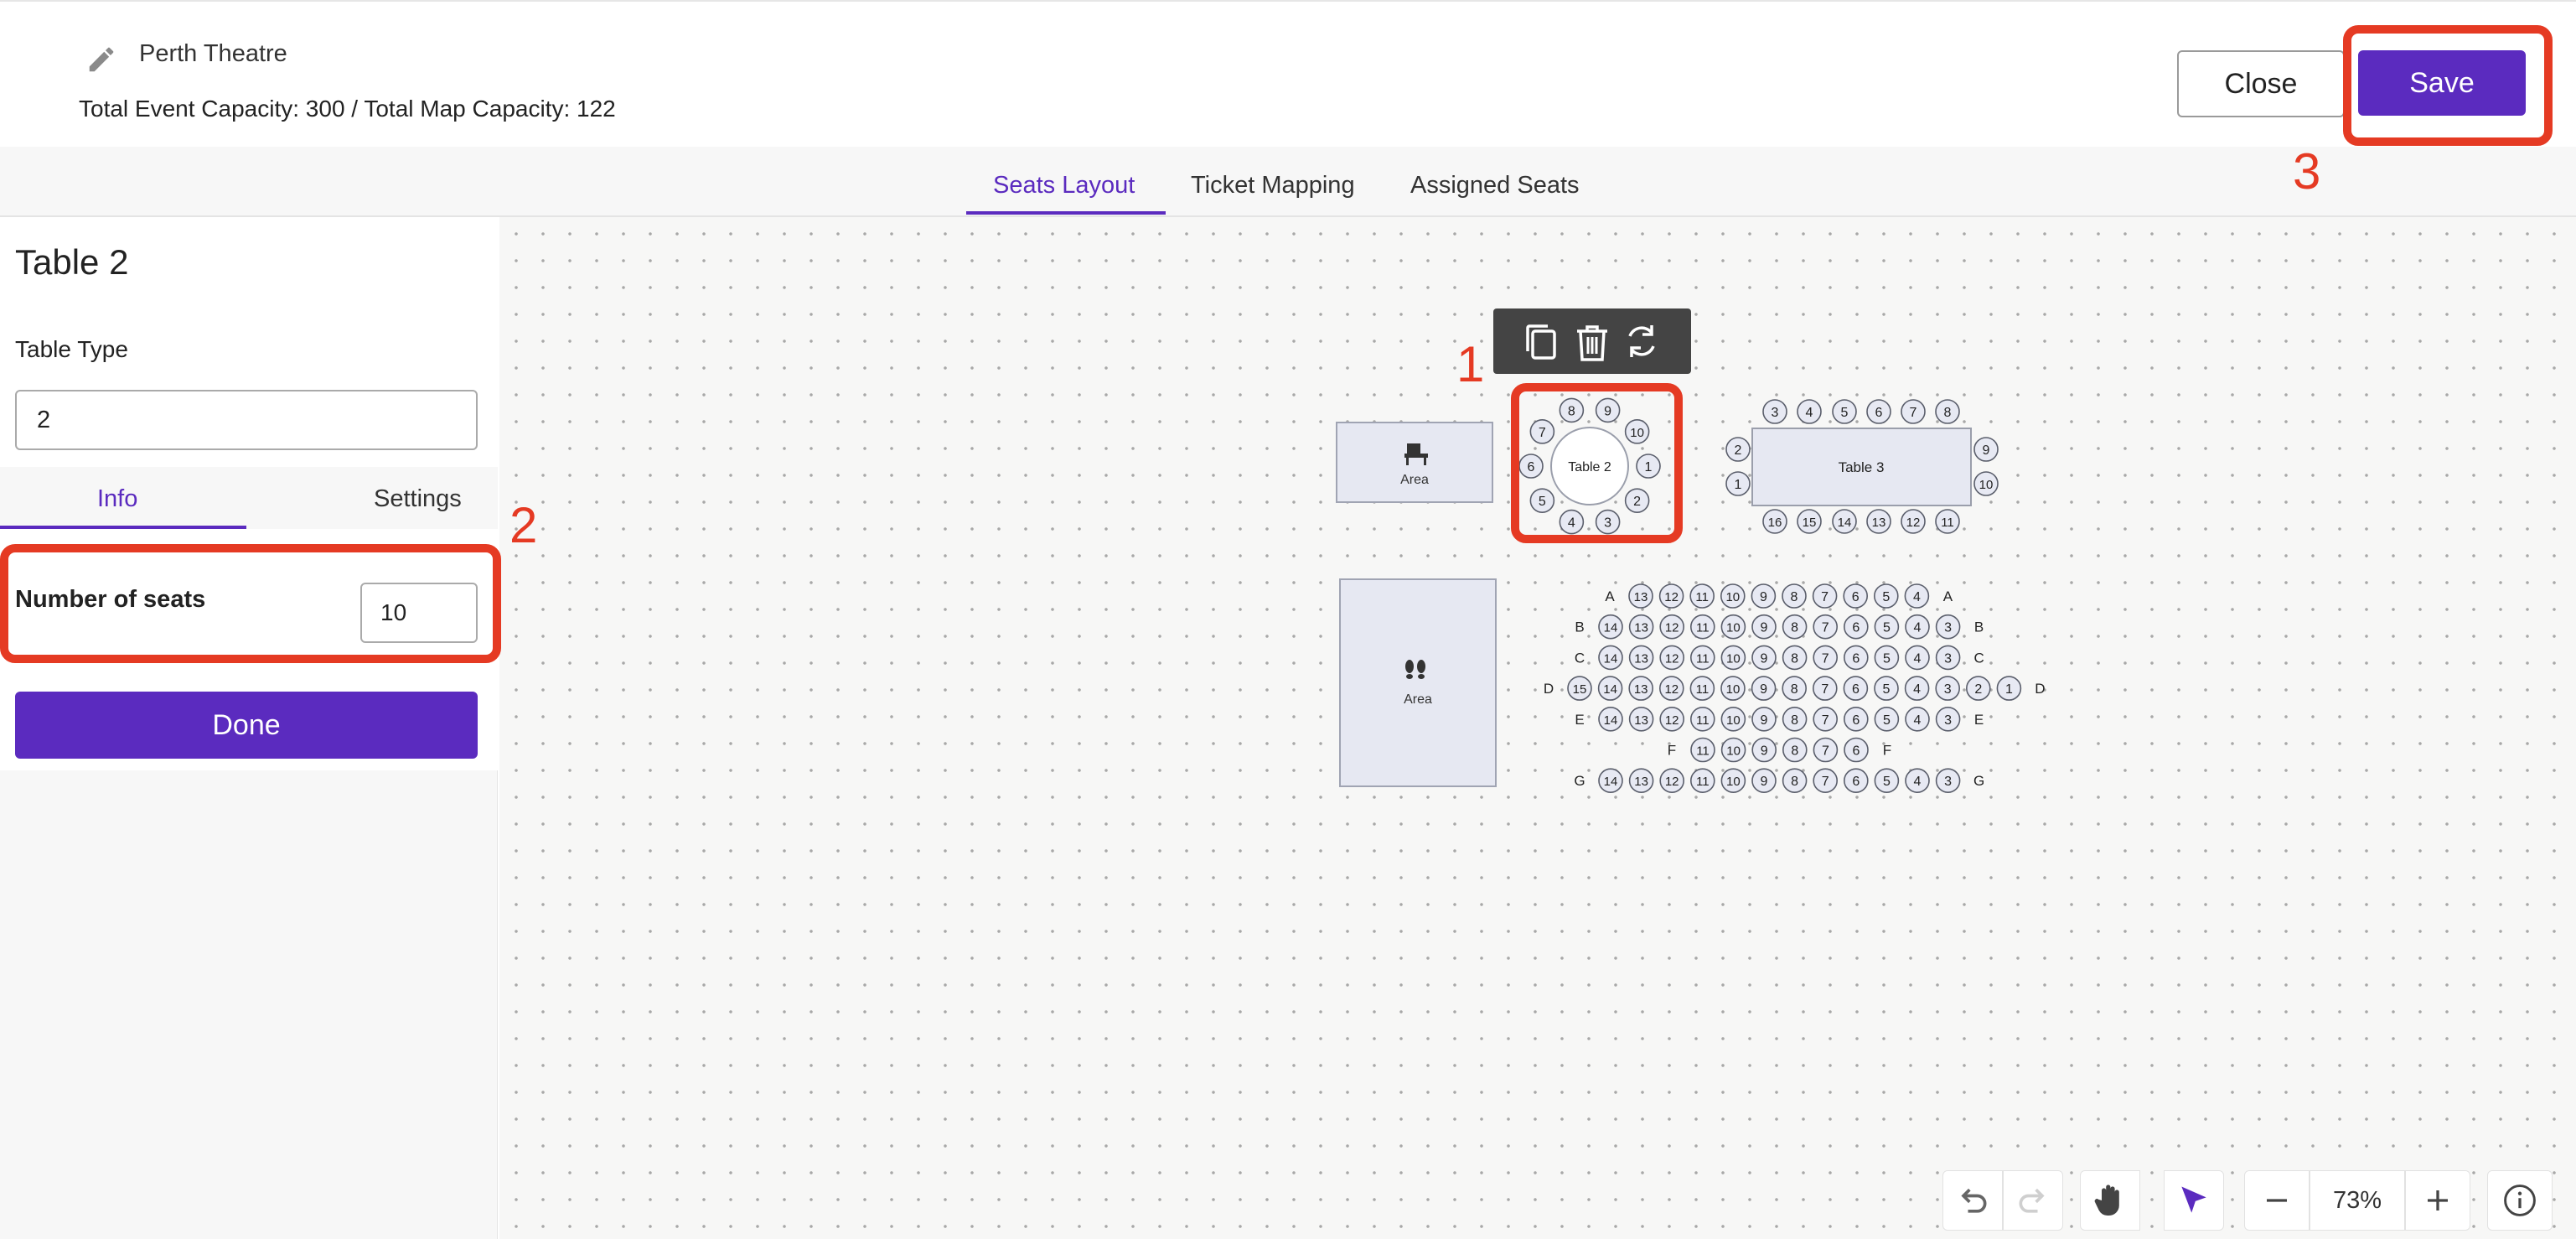  What do you see at coordinates (2033, 1200) in the screenshot?
I see `redo-button` at bounding box center [2033, 1200].